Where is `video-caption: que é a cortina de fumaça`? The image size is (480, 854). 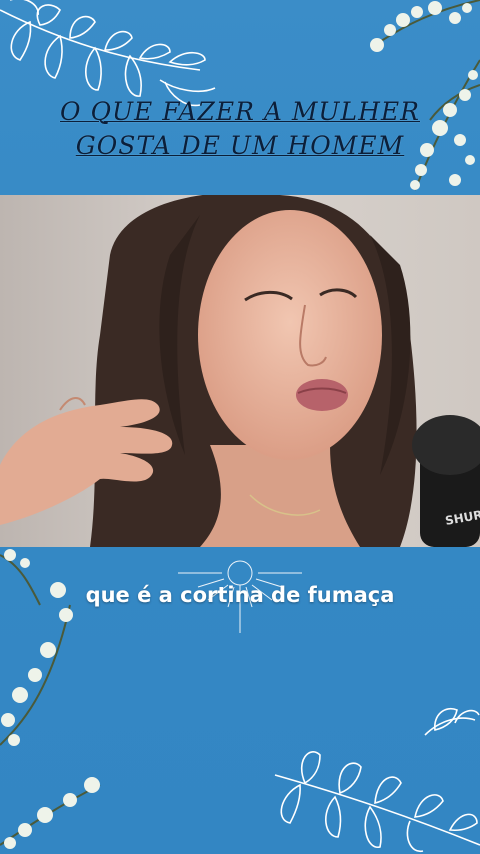
video-caption: que é a cortina de fumaça is located at coordinates (240, 595).